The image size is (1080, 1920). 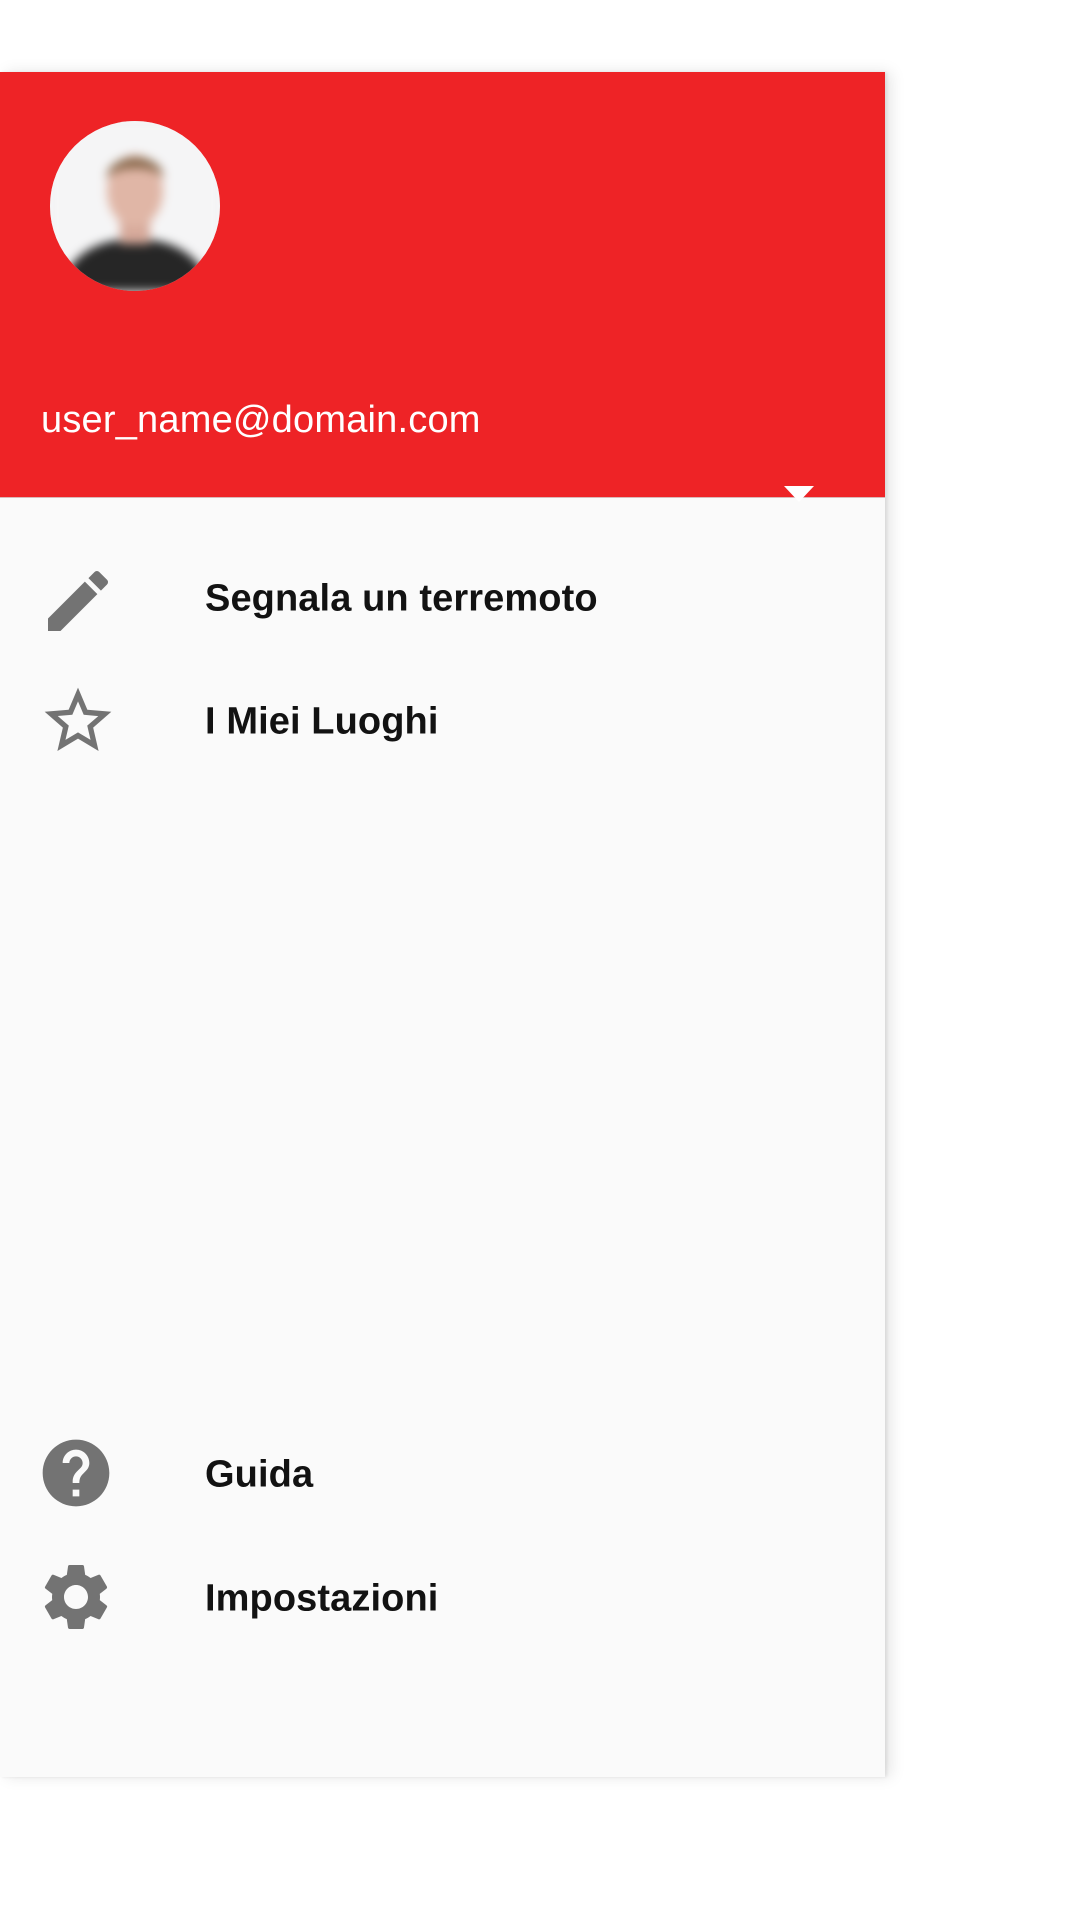 I want to click on menu-item-label: Segnala un terremoto, so click(x=401, y=598).